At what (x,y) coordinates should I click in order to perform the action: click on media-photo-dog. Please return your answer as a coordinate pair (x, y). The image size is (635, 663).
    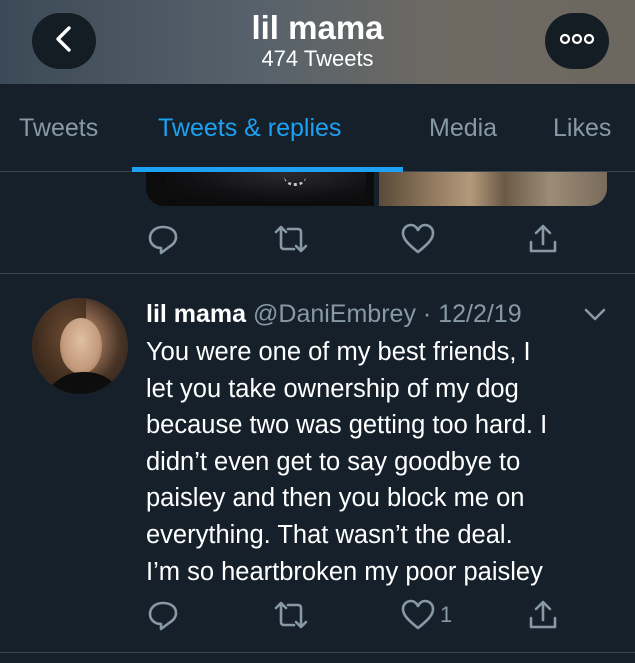
    Looking at the image, I should click on (260, 189).